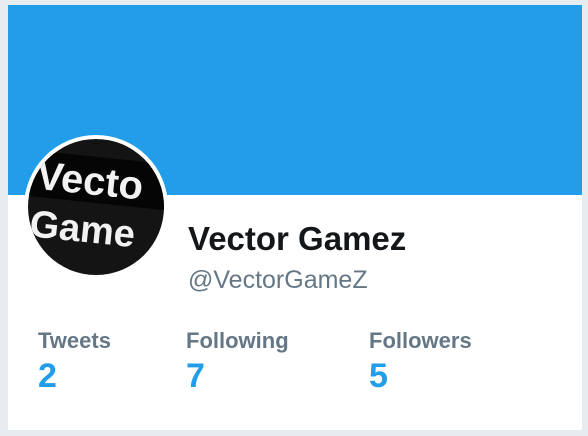  I want to click on profile-handle: @VectorGameZ, so click(278, 280).